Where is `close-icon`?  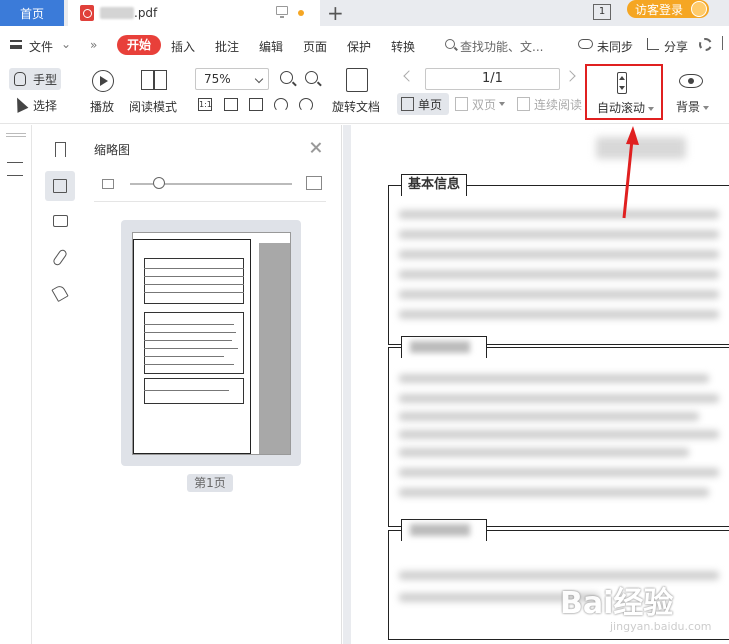 close-icon is located at coordinates (316, 147).